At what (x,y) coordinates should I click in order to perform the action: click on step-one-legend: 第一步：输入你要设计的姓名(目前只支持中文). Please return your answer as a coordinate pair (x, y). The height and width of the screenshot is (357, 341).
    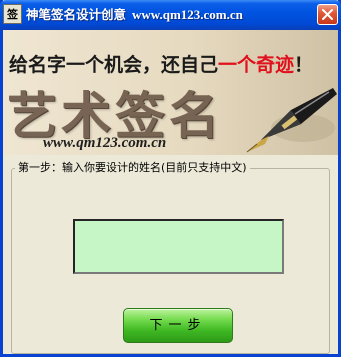
    Looking at the image, I should click on (132, 168).